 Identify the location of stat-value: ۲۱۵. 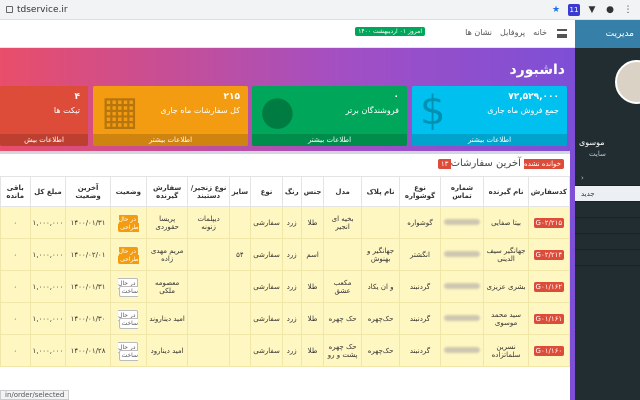
(231, 97).